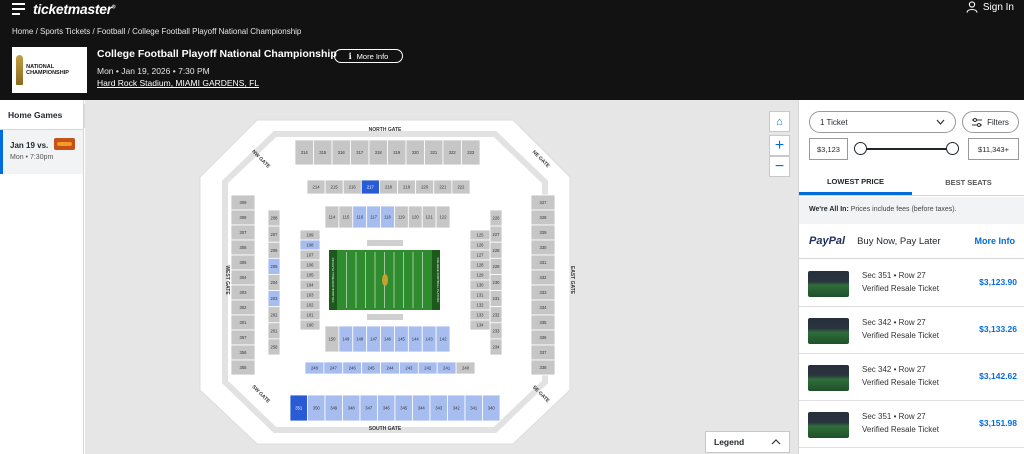 The width and height of the screenshot is (1024, 454). Describe the element at coordinates (480, 275) in the screenshot. I see `section-129: 129` at that location.